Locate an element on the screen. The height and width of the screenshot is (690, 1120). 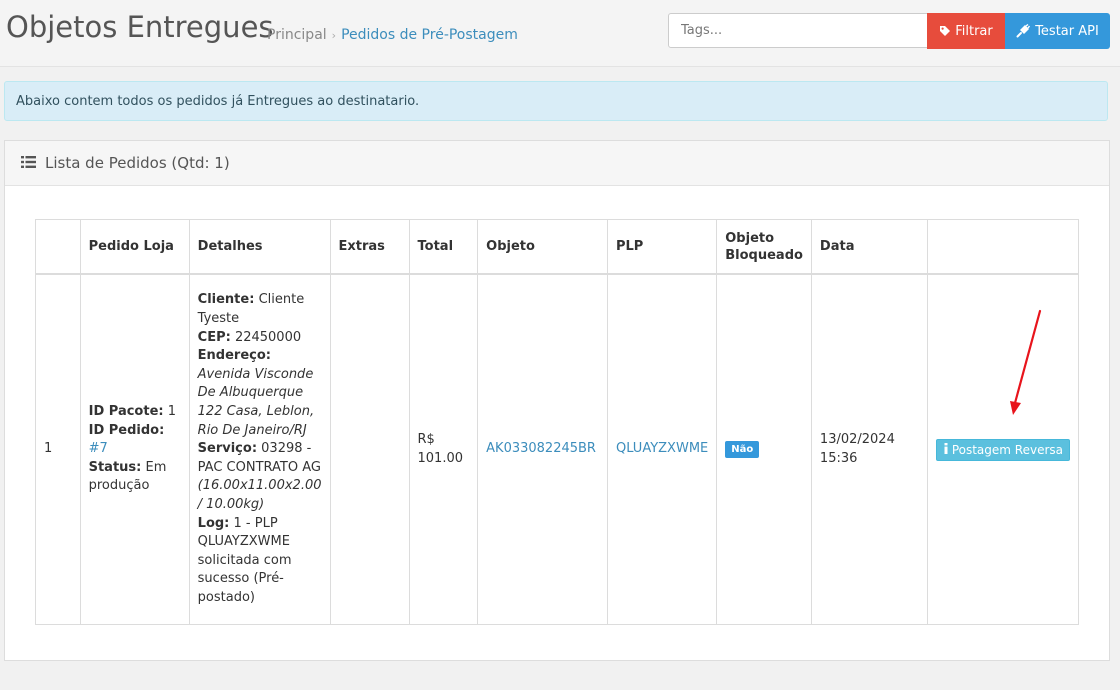
column-header-actions is located at coordinates (1003, 247).